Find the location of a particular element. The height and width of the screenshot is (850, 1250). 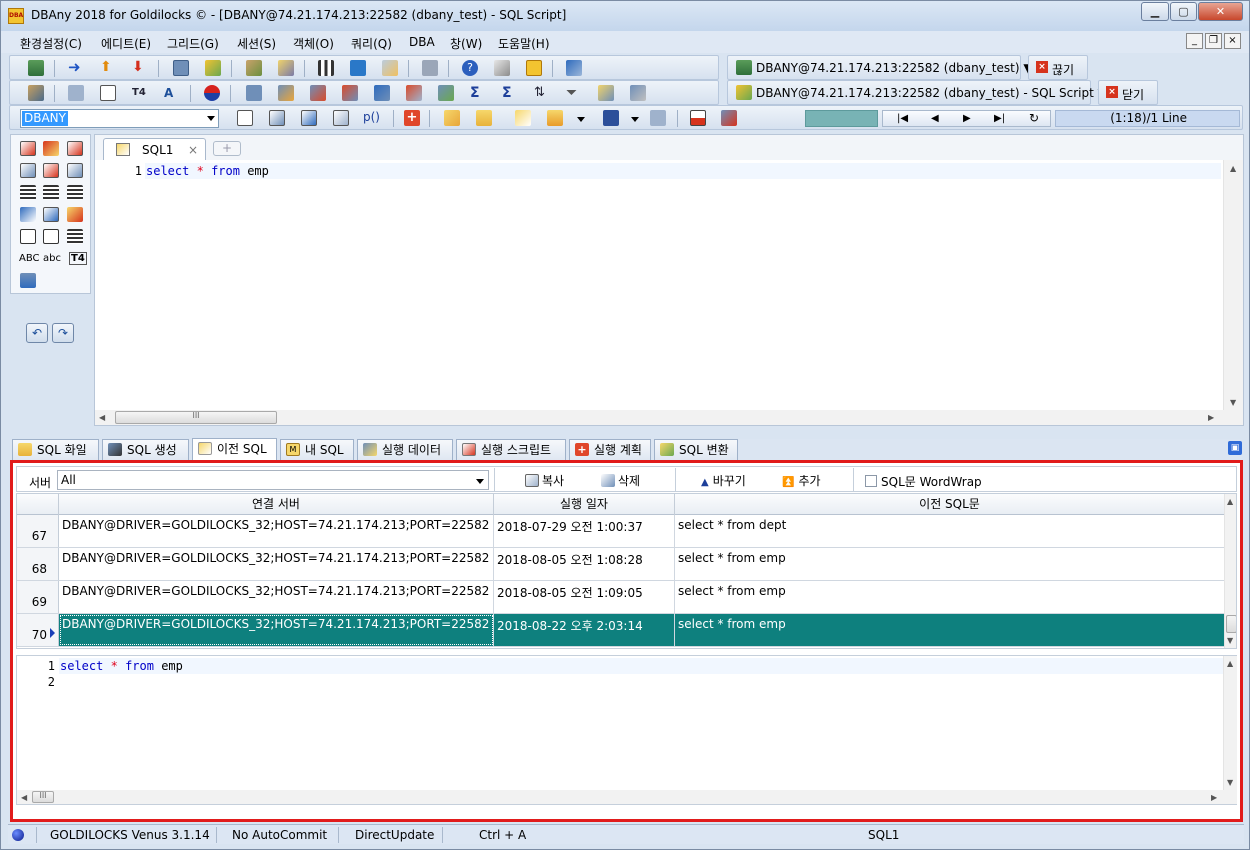

find-next-icon is located at coordinates (75, 170).